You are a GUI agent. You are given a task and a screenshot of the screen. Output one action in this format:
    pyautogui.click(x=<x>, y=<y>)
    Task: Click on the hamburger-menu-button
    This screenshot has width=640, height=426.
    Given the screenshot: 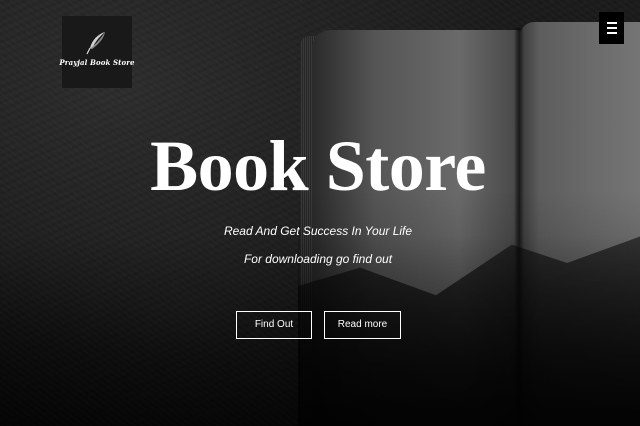 What is the action you would take?
    pyautogui.click(x=611, y=28)
    